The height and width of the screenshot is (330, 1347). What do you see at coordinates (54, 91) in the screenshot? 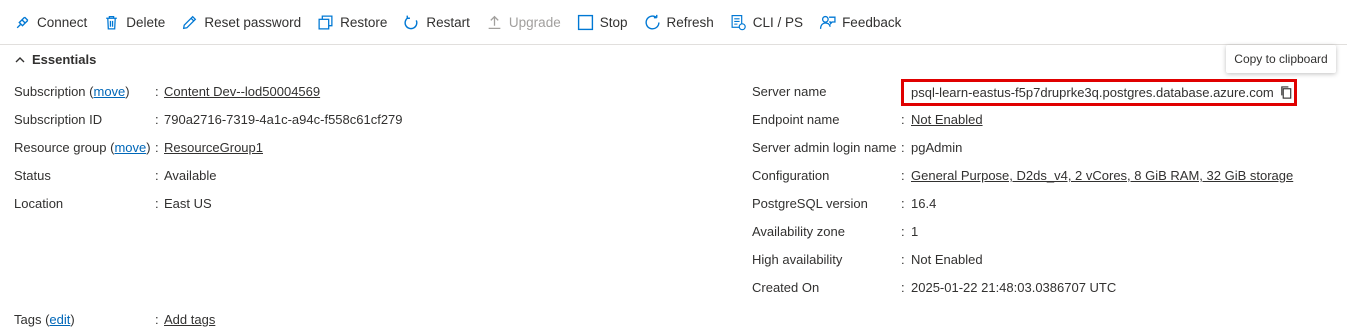
I see `subscription-label-text: Subscription (` at bounding box center [54, 91].